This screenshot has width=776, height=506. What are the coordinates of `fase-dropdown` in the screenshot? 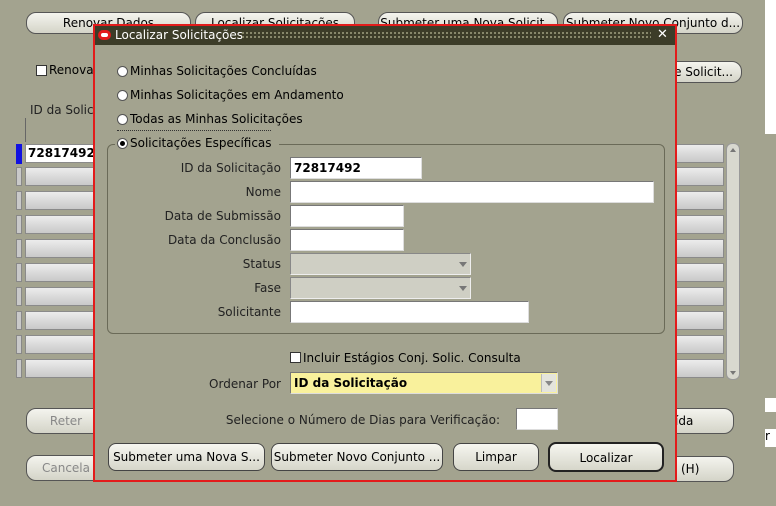 It's located at (380, 288).